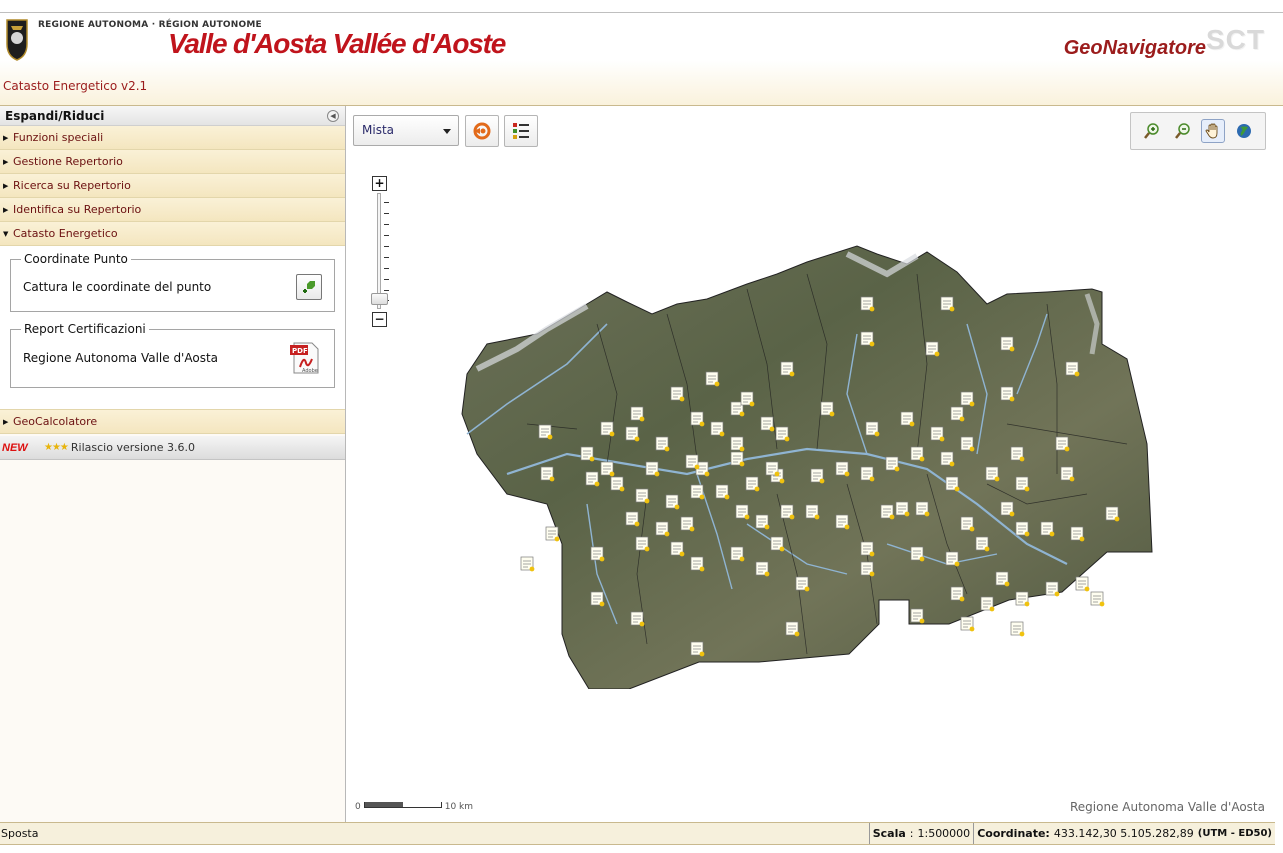  I want to click on zoom-slider-minus-button: −, so click(379, 319).